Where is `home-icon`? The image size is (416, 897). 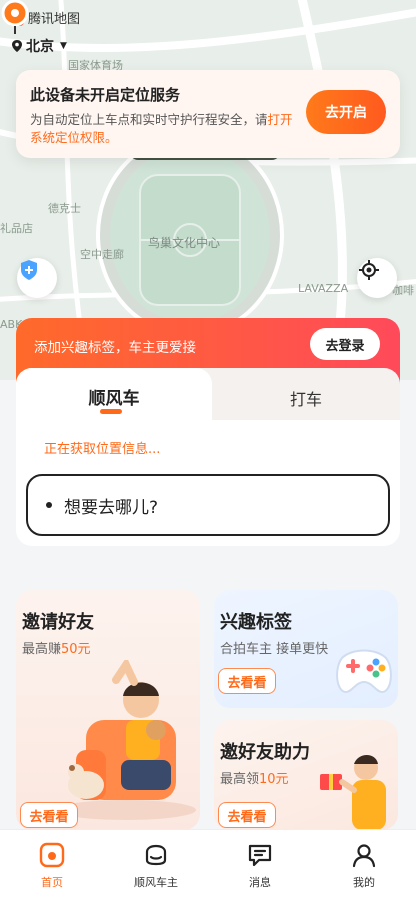 home-icon is located at coordinates (52, 855).